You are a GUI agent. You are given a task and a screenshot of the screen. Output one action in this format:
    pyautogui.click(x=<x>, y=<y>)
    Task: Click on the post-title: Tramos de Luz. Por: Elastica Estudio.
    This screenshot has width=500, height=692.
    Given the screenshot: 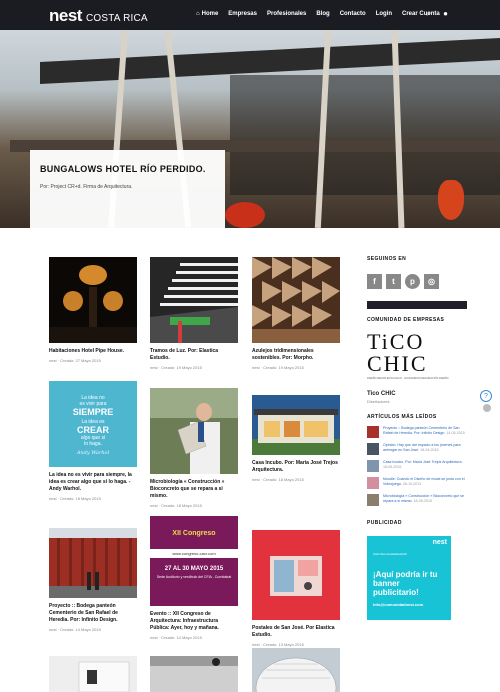 What is the action you would take?
    pyautogui.click(x=194, y=355)
    